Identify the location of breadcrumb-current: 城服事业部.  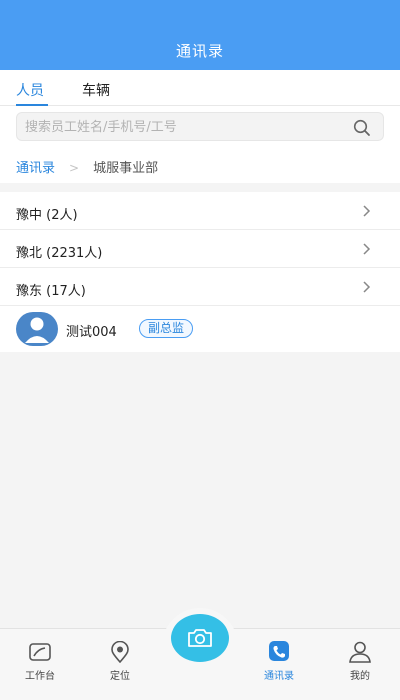
(126, 168).